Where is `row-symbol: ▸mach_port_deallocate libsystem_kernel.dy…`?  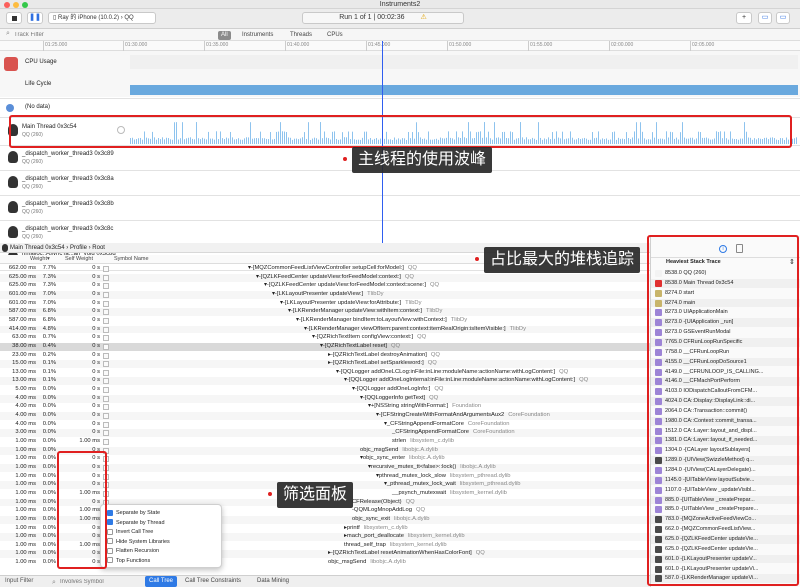 row-symbol: ▸mach_port_deallocate libsystem_kernel.dy… is located at coordinates (404, 537).